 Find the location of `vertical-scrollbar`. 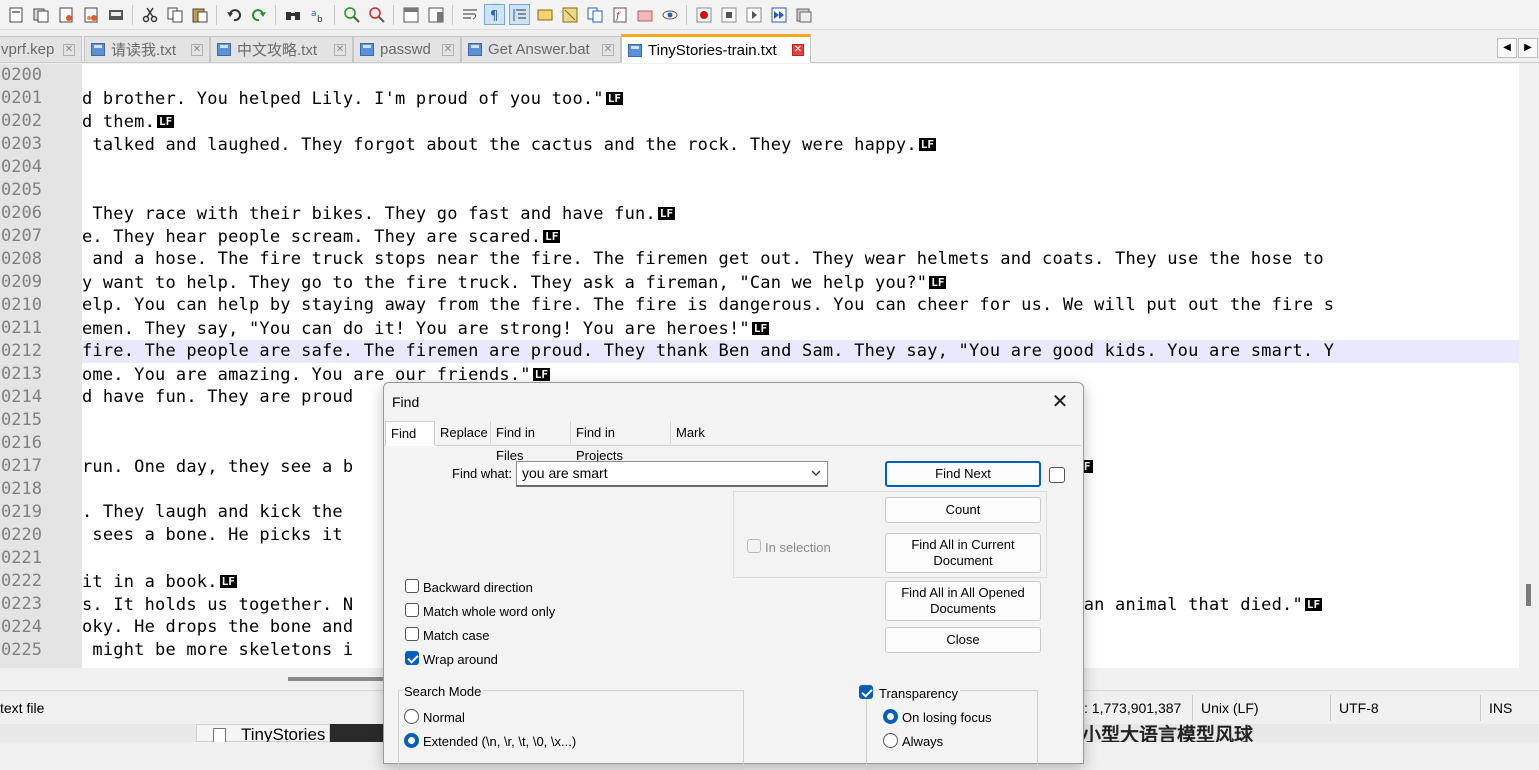

vertical-scrollbar is located at coordinates (1529, 366).